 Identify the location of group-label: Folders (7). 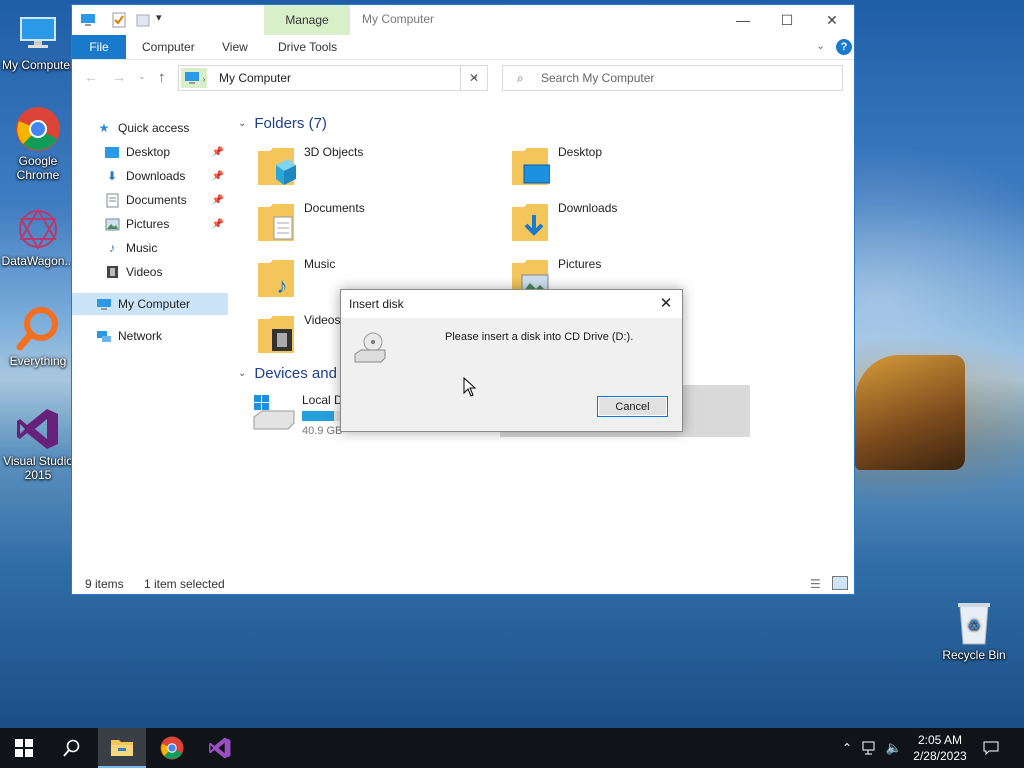
(290, 123).